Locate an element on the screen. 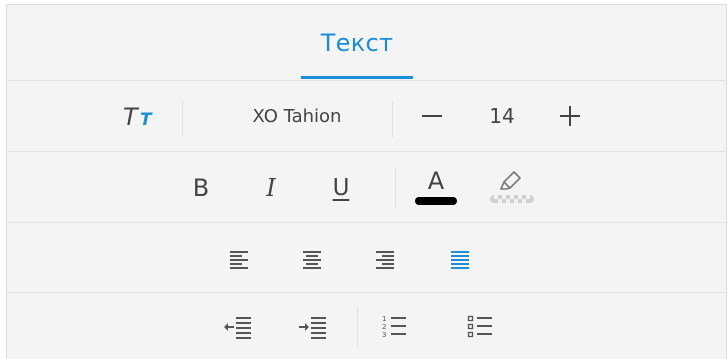 The image size is (728, 359). align-center-icon is located at coordinates (312, 260).